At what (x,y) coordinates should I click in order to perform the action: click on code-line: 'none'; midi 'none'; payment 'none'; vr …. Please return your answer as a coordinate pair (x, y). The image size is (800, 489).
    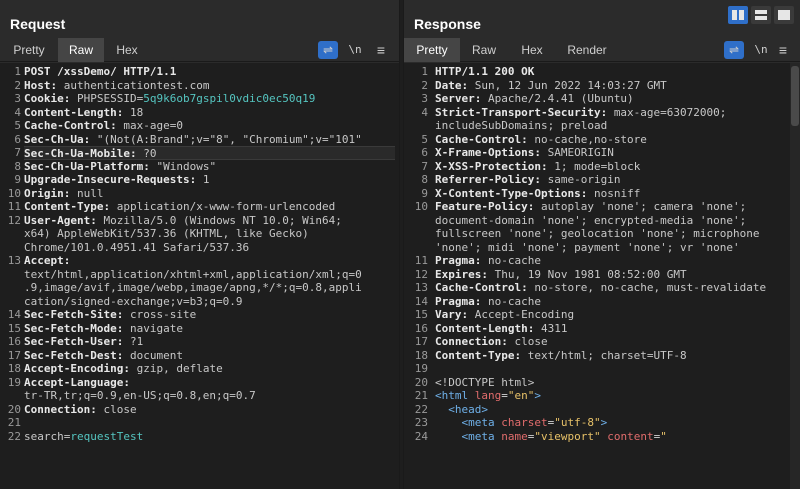
    Looking at the image, I should click on (615, 248).